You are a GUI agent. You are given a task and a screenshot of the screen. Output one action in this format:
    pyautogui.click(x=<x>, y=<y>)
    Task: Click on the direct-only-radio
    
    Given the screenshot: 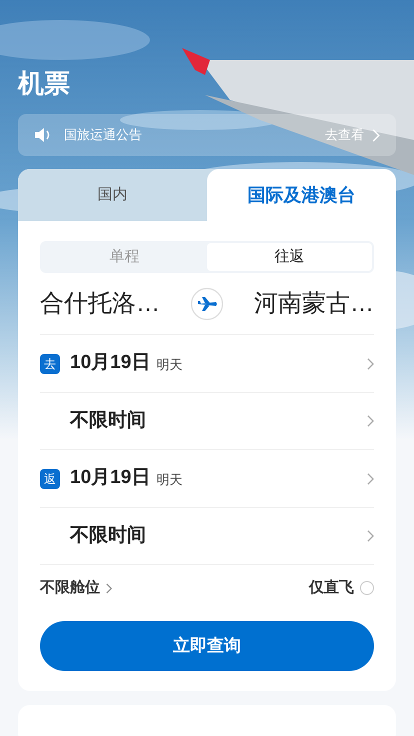 What is the action you would take?
    pyautogui.click(x=367, y=588)
    